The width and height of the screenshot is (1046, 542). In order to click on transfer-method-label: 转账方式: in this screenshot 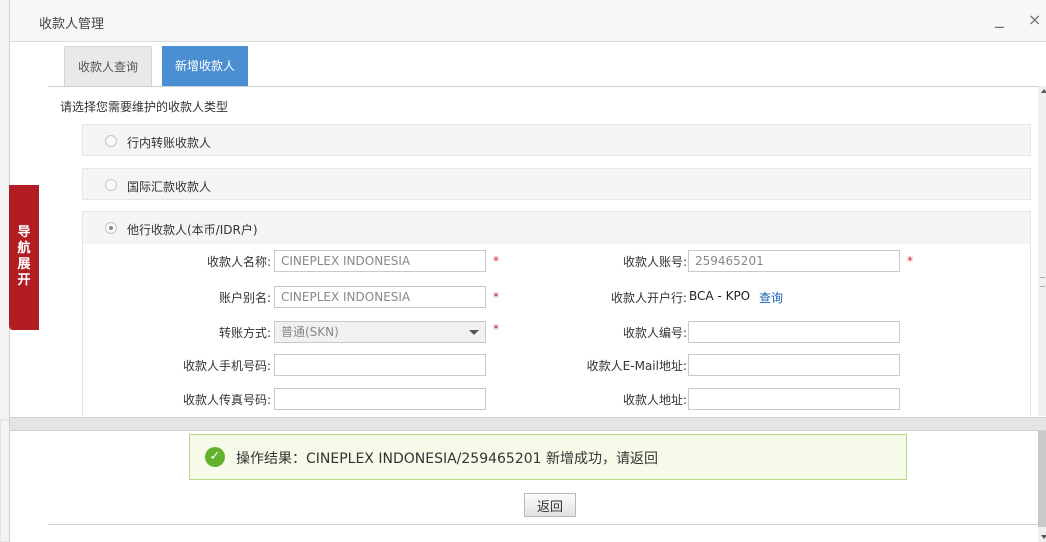, I will do `click(244, 333)`.